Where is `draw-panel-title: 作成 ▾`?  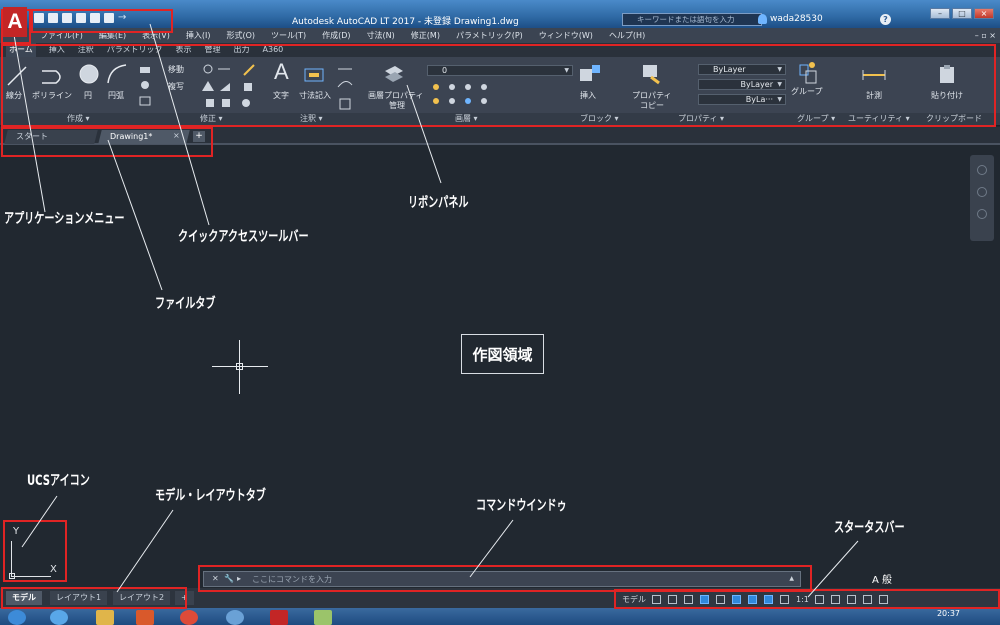 draw-panel-title: 作成 ▾ is located at coordinates (78, 119).